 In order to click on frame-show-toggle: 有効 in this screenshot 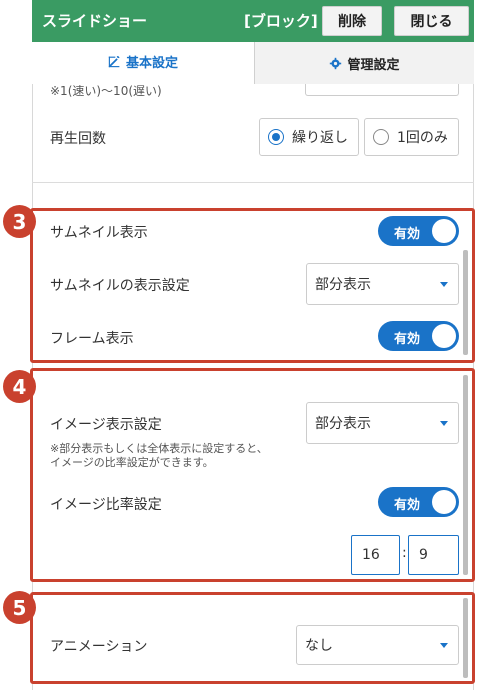, I will do `click(418, 336)`.